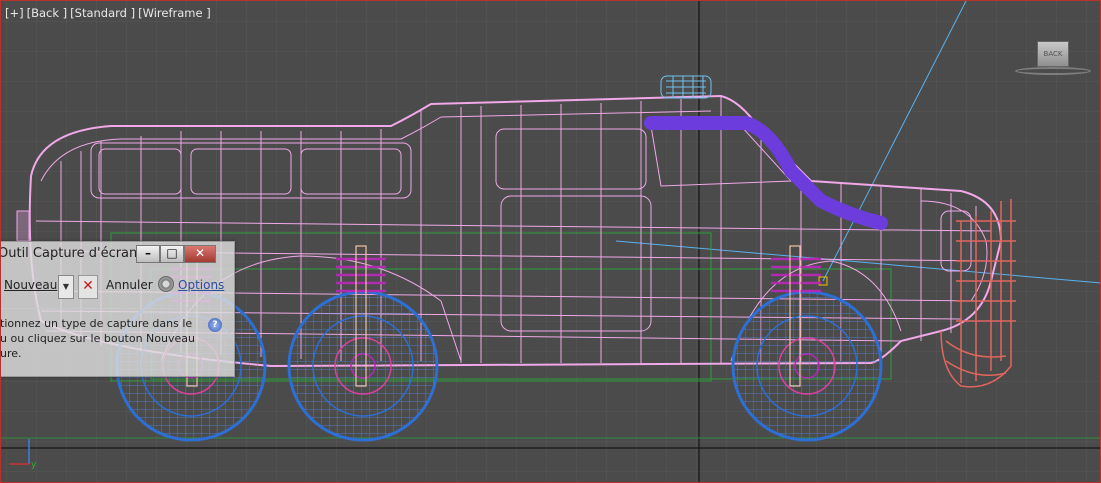  What do you see at coordinates (34, 465) in the screenshot?
I see `svg-text: y` at bounding box center [34, 465].